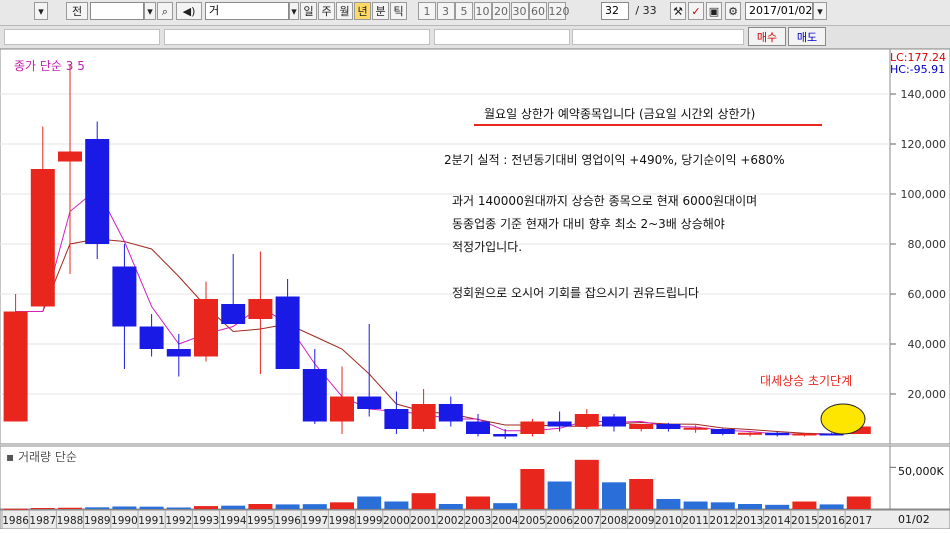  Describe the element at coordinates (326, 11) in the screenshot. I see `period-tab-1: 주` at that location.